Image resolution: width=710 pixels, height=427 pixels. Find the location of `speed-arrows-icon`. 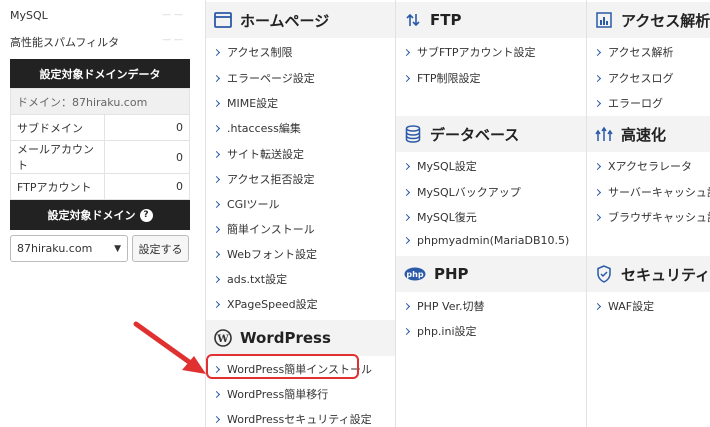

speed-arrows-icon is located at coordinates (604, 134).